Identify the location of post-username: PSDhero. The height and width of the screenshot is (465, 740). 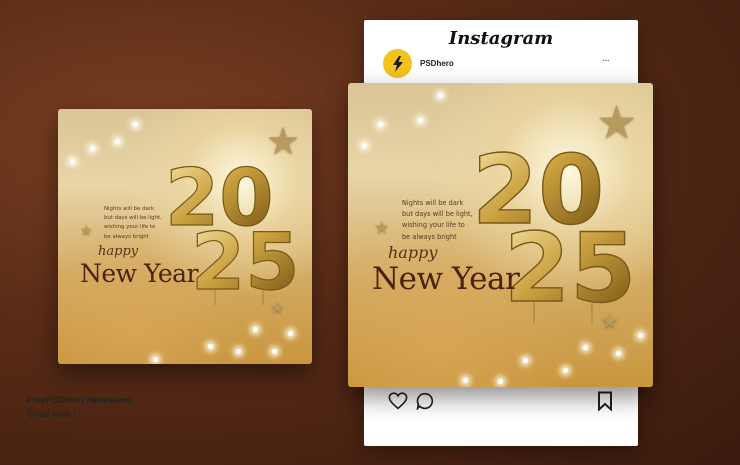
(437, 63).